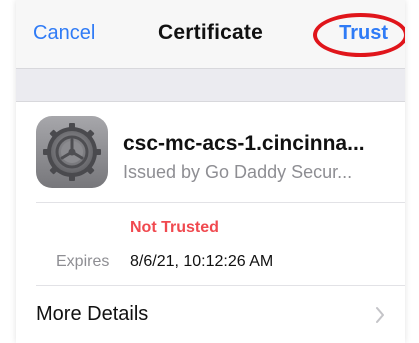 The height and width of the screenshot is (343, 419). Describe the element at coordinates (210, 85) in the screenshot. I see `section-spacer` at that location.